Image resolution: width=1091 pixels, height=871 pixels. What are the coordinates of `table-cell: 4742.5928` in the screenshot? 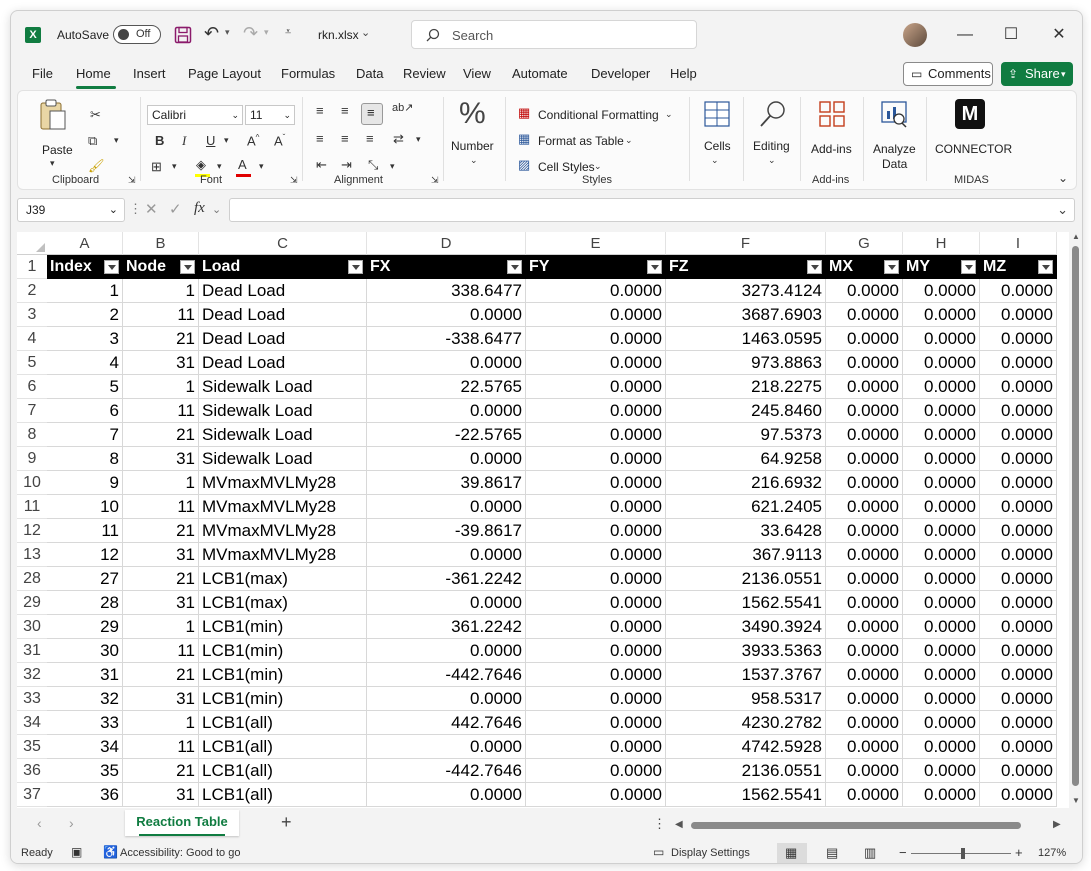 It's located at (746, 747).